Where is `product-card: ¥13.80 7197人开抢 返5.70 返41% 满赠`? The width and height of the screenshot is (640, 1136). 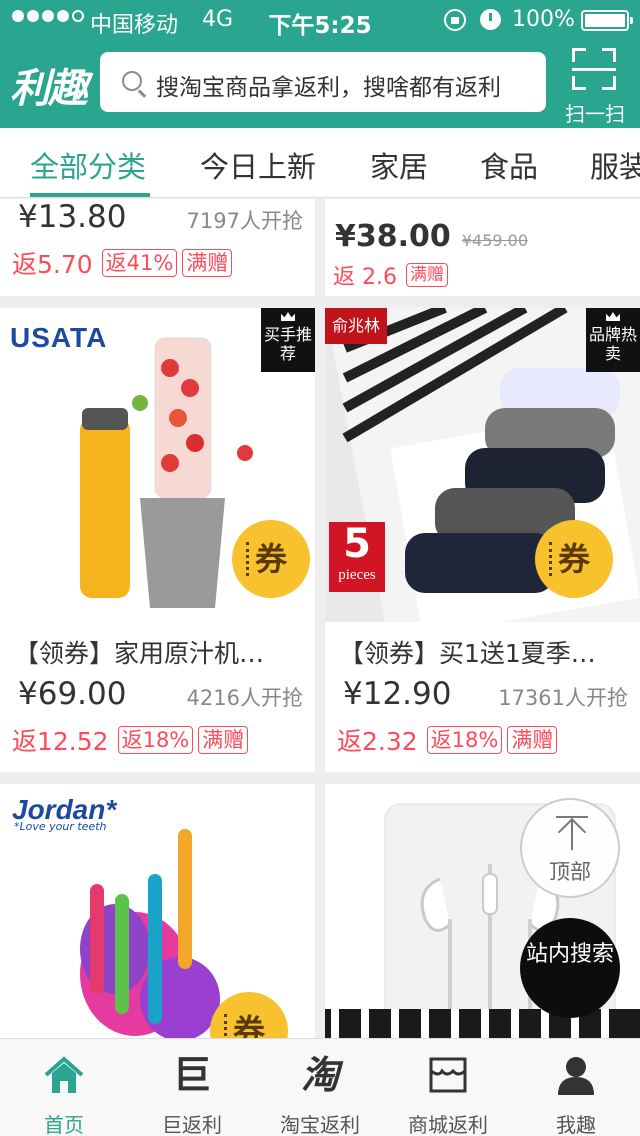 product-card: ¥13.80 7197人开抢 返5.70 返41% 满赠 is located at coordinates (157, 247).